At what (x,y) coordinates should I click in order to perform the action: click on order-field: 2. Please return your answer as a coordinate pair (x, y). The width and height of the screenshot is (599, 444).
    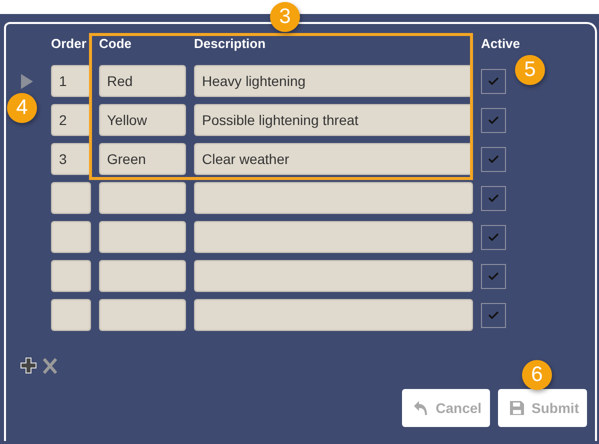
    Looking at the image, I should click on (71, 120).